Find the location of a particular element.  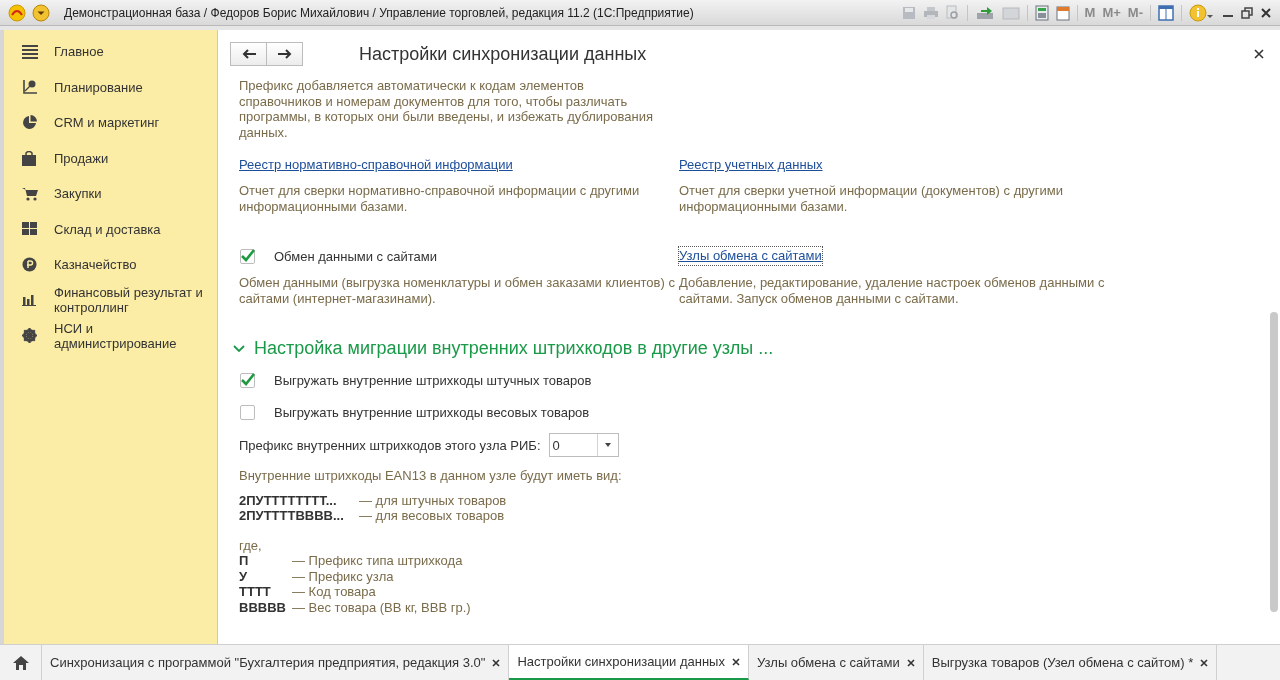

format-note: — для весовых товаров is located at coordinates (432, 516).